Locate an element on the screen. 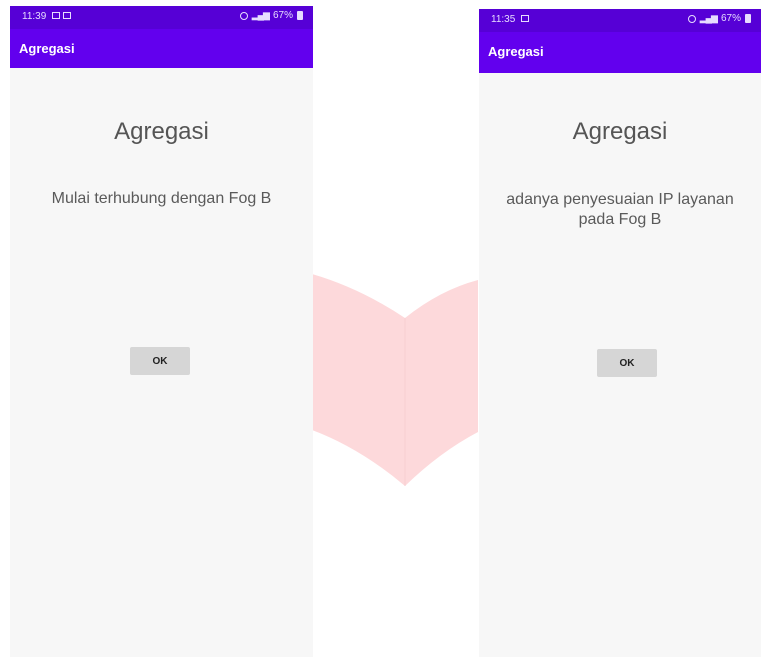 Image resolution: width=764 pixels, height=657 pixels. status-time: 11:35 is located at coordinates (503, 19).